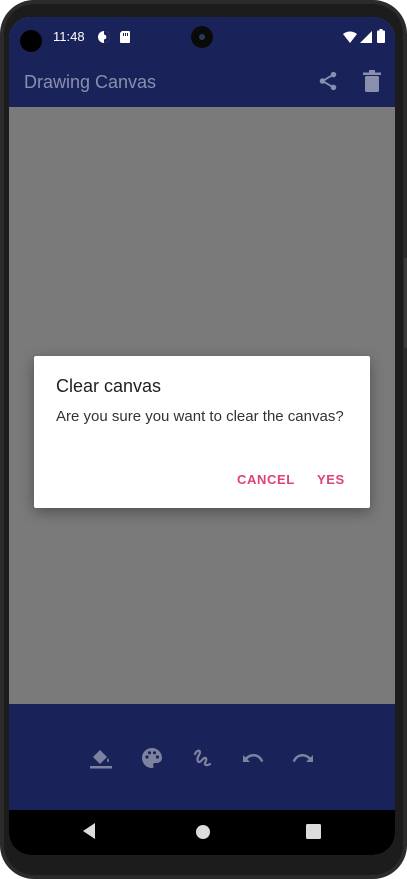 This screenshot has height=879, width=407. Describe the element at coordinates (101, 758) in the screenshot. I see `fill-bucket-icon` at that location.